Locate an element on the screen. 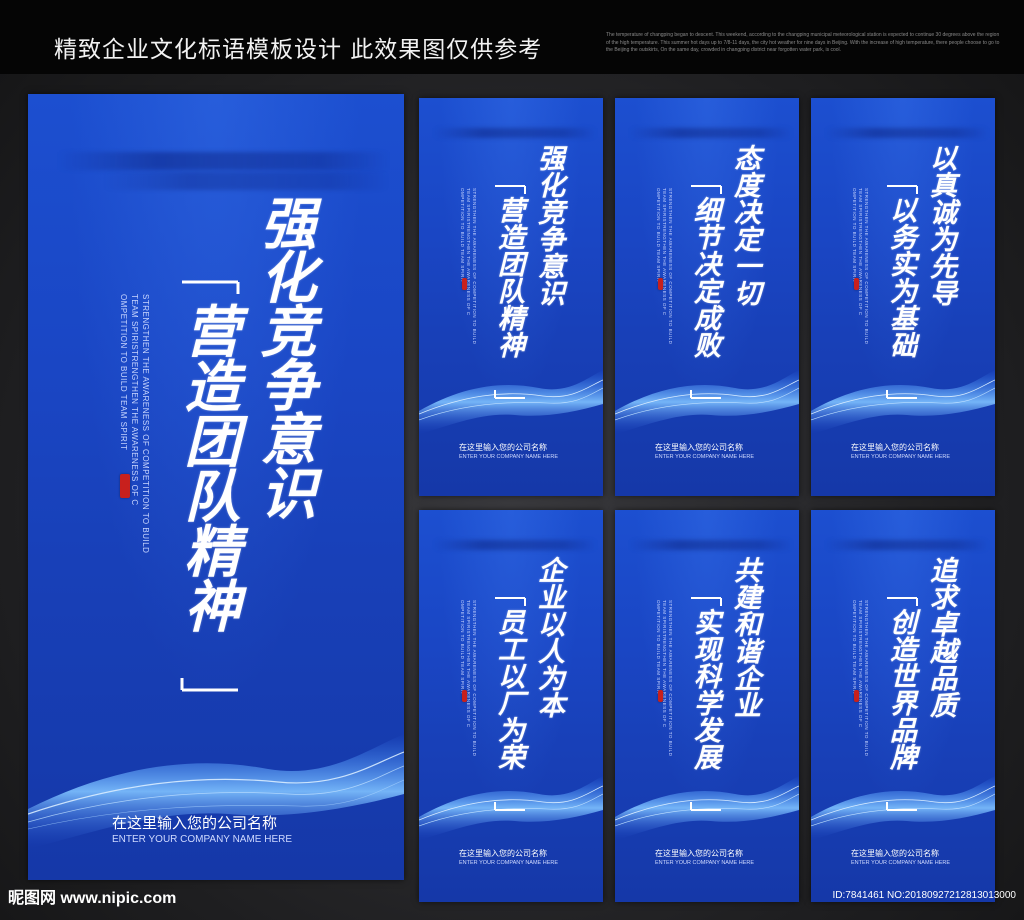 The height and width of the screenshot is (920, 1024). slogan-main: 企业以人为本 is located at coordinates (548, 637).